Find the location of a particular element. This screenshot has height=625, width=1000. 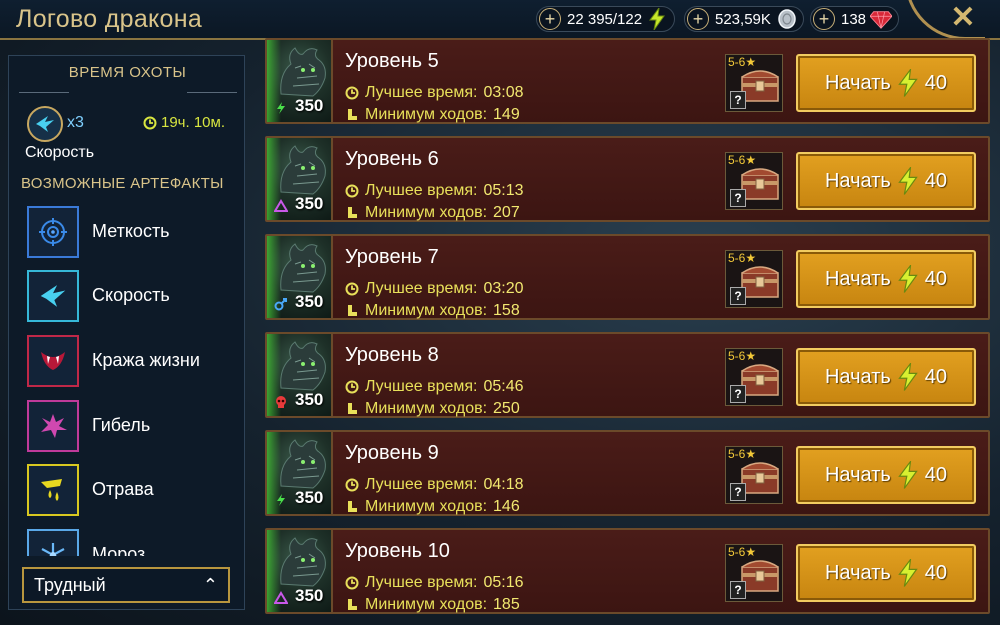

min-moves: Минимум ходов: 185 is located at coordinates (432, 605).